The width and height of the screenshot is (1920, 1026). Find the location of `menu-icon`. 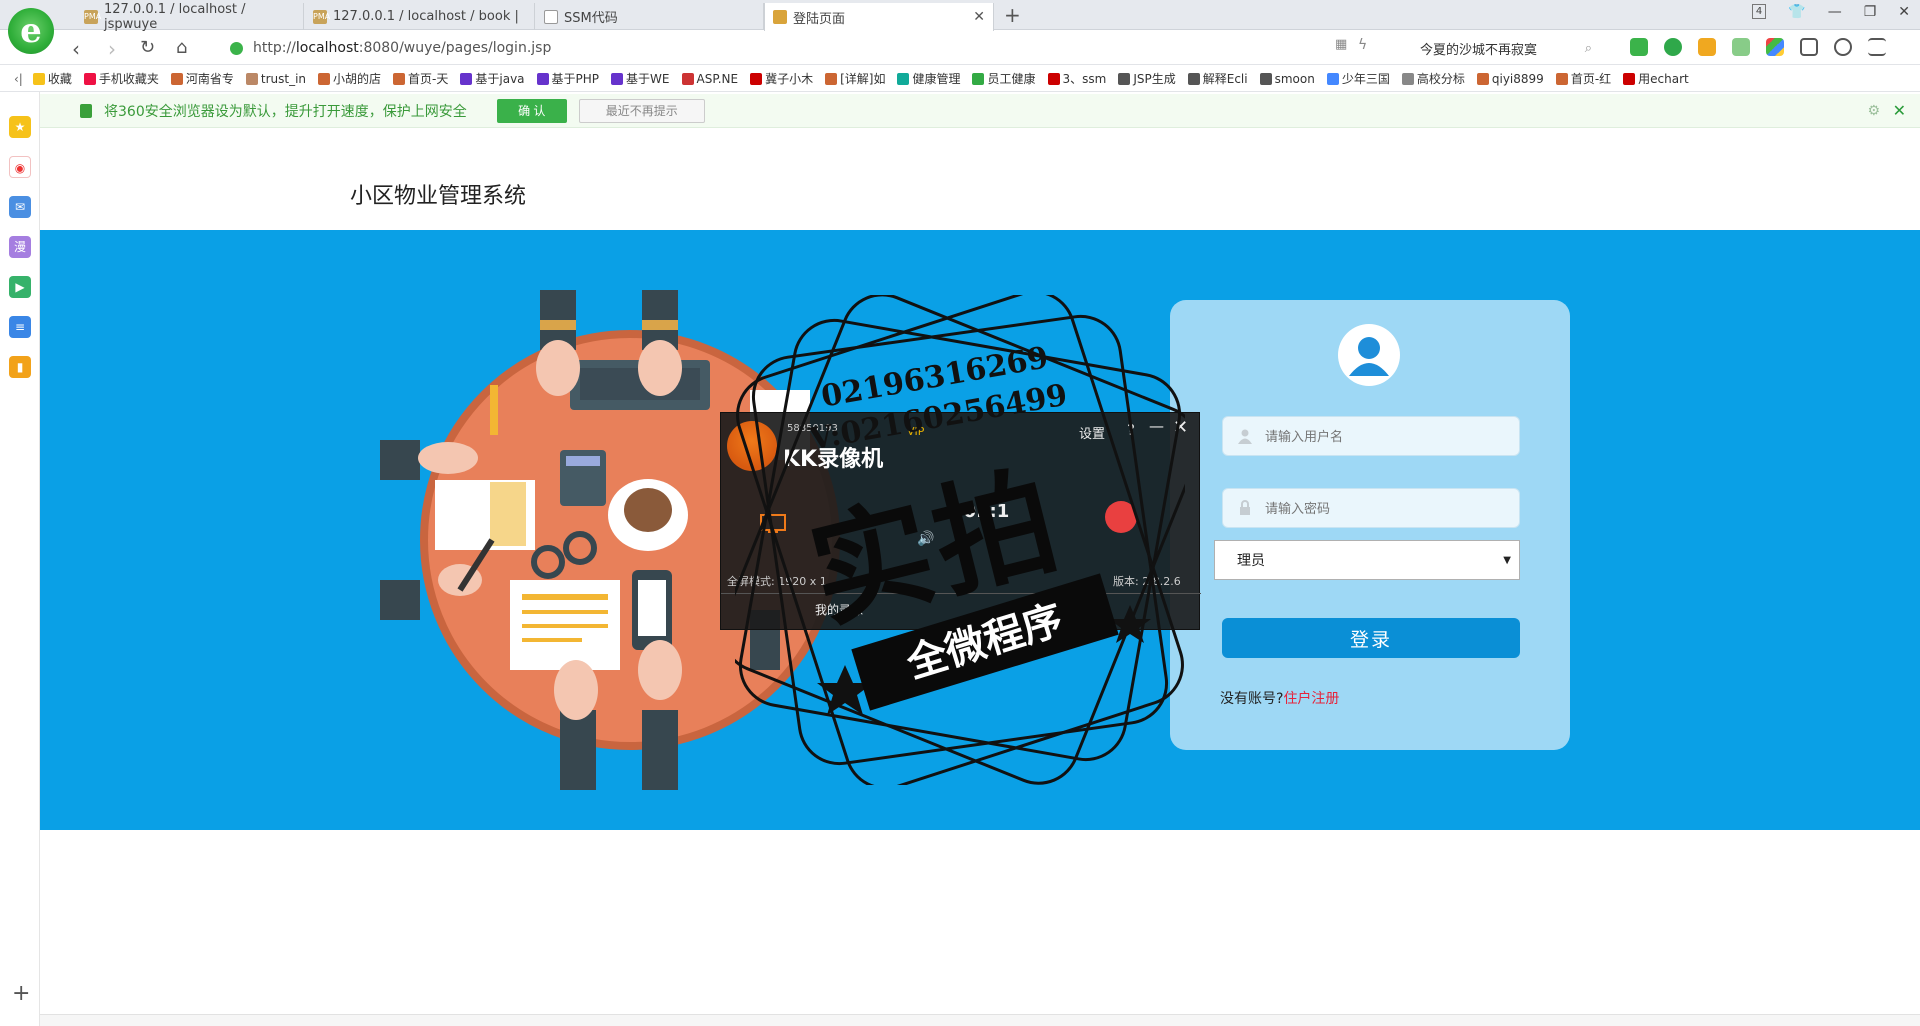

menu-icon is located at coordinates (1877, 47).